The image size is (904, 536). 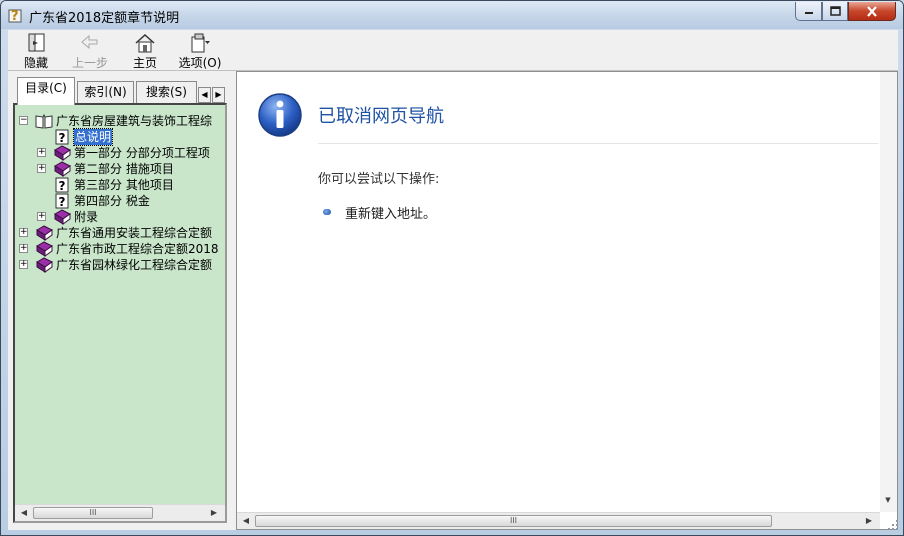 I want to click on minimize-button, so click(x=808, y=11).